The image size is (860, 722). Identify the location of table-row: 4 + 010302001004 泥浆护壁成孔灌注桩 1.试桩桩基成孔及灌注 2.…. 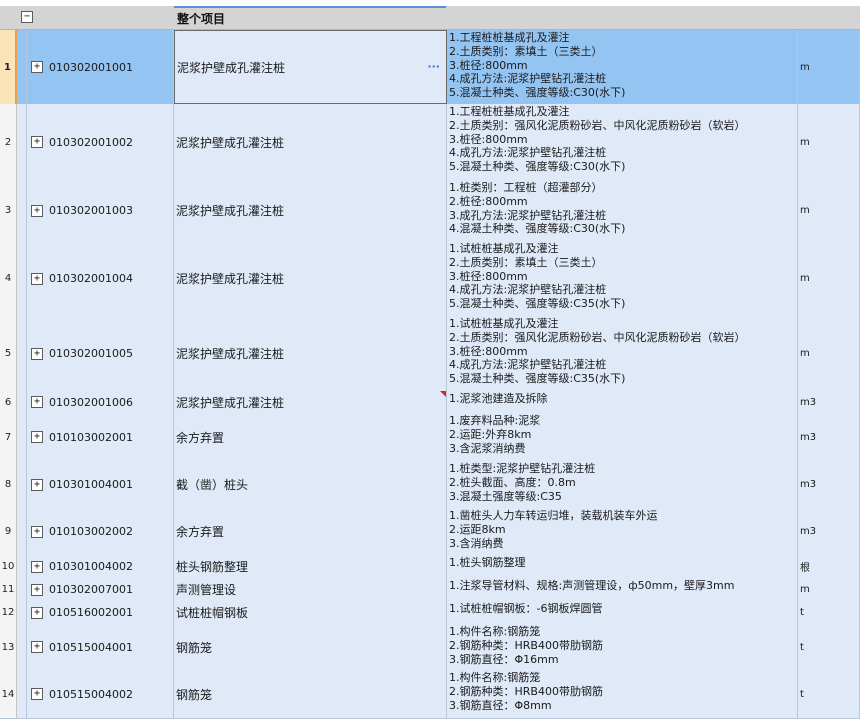
(430, 279).